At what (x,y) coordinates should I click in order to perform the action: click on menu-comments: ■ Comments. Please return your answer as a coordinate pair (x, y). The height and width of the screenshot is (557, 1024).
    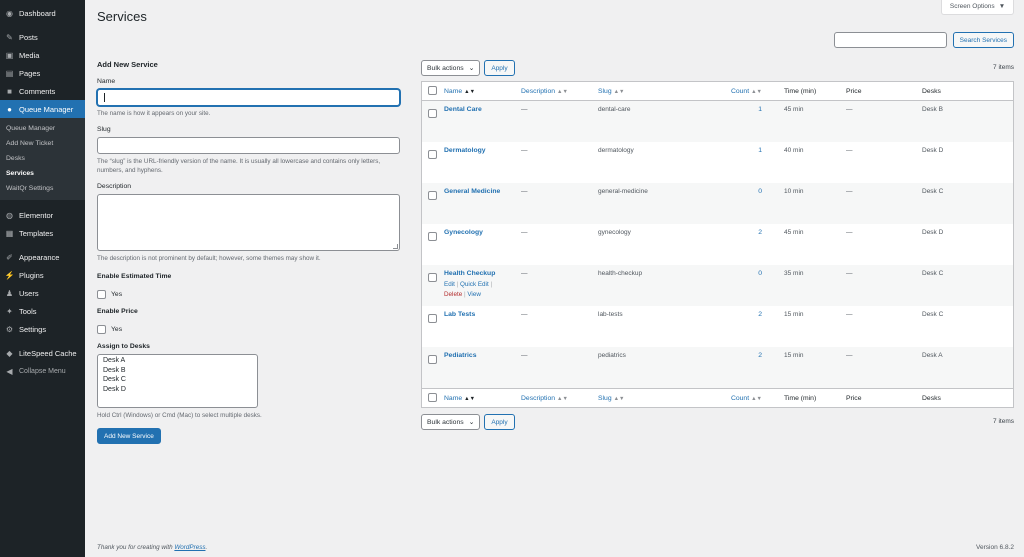
    Looking at the image, I should click on (42, 91).